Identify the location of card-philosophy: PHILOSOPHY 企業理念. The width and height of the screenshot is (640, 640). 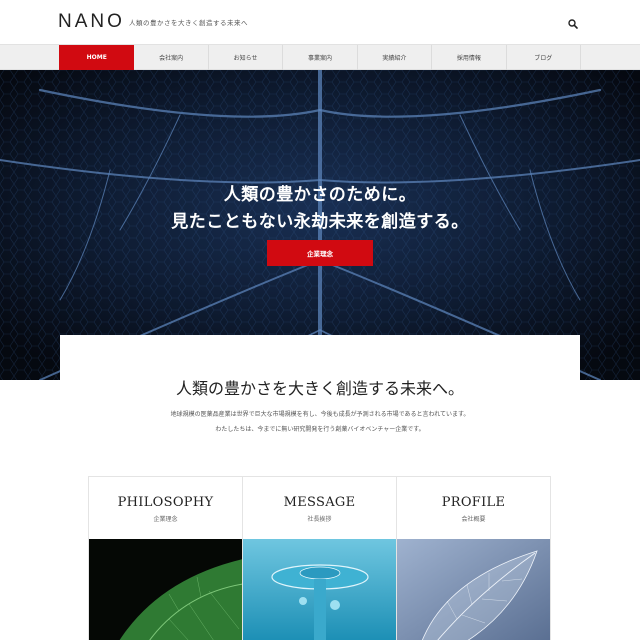
(166, 558).